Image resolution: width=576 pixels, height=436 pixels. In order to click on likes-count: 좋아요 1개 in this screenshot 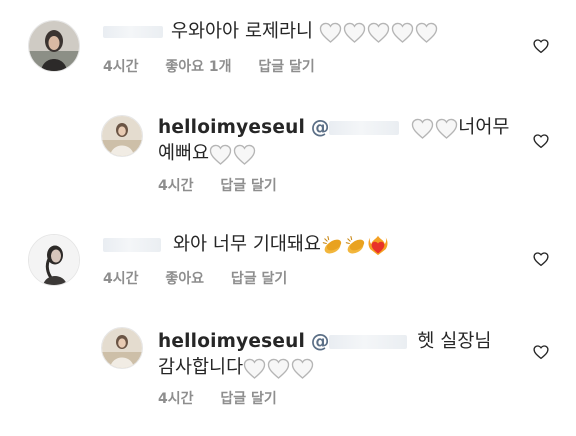, I will do `click(198, 67)`.